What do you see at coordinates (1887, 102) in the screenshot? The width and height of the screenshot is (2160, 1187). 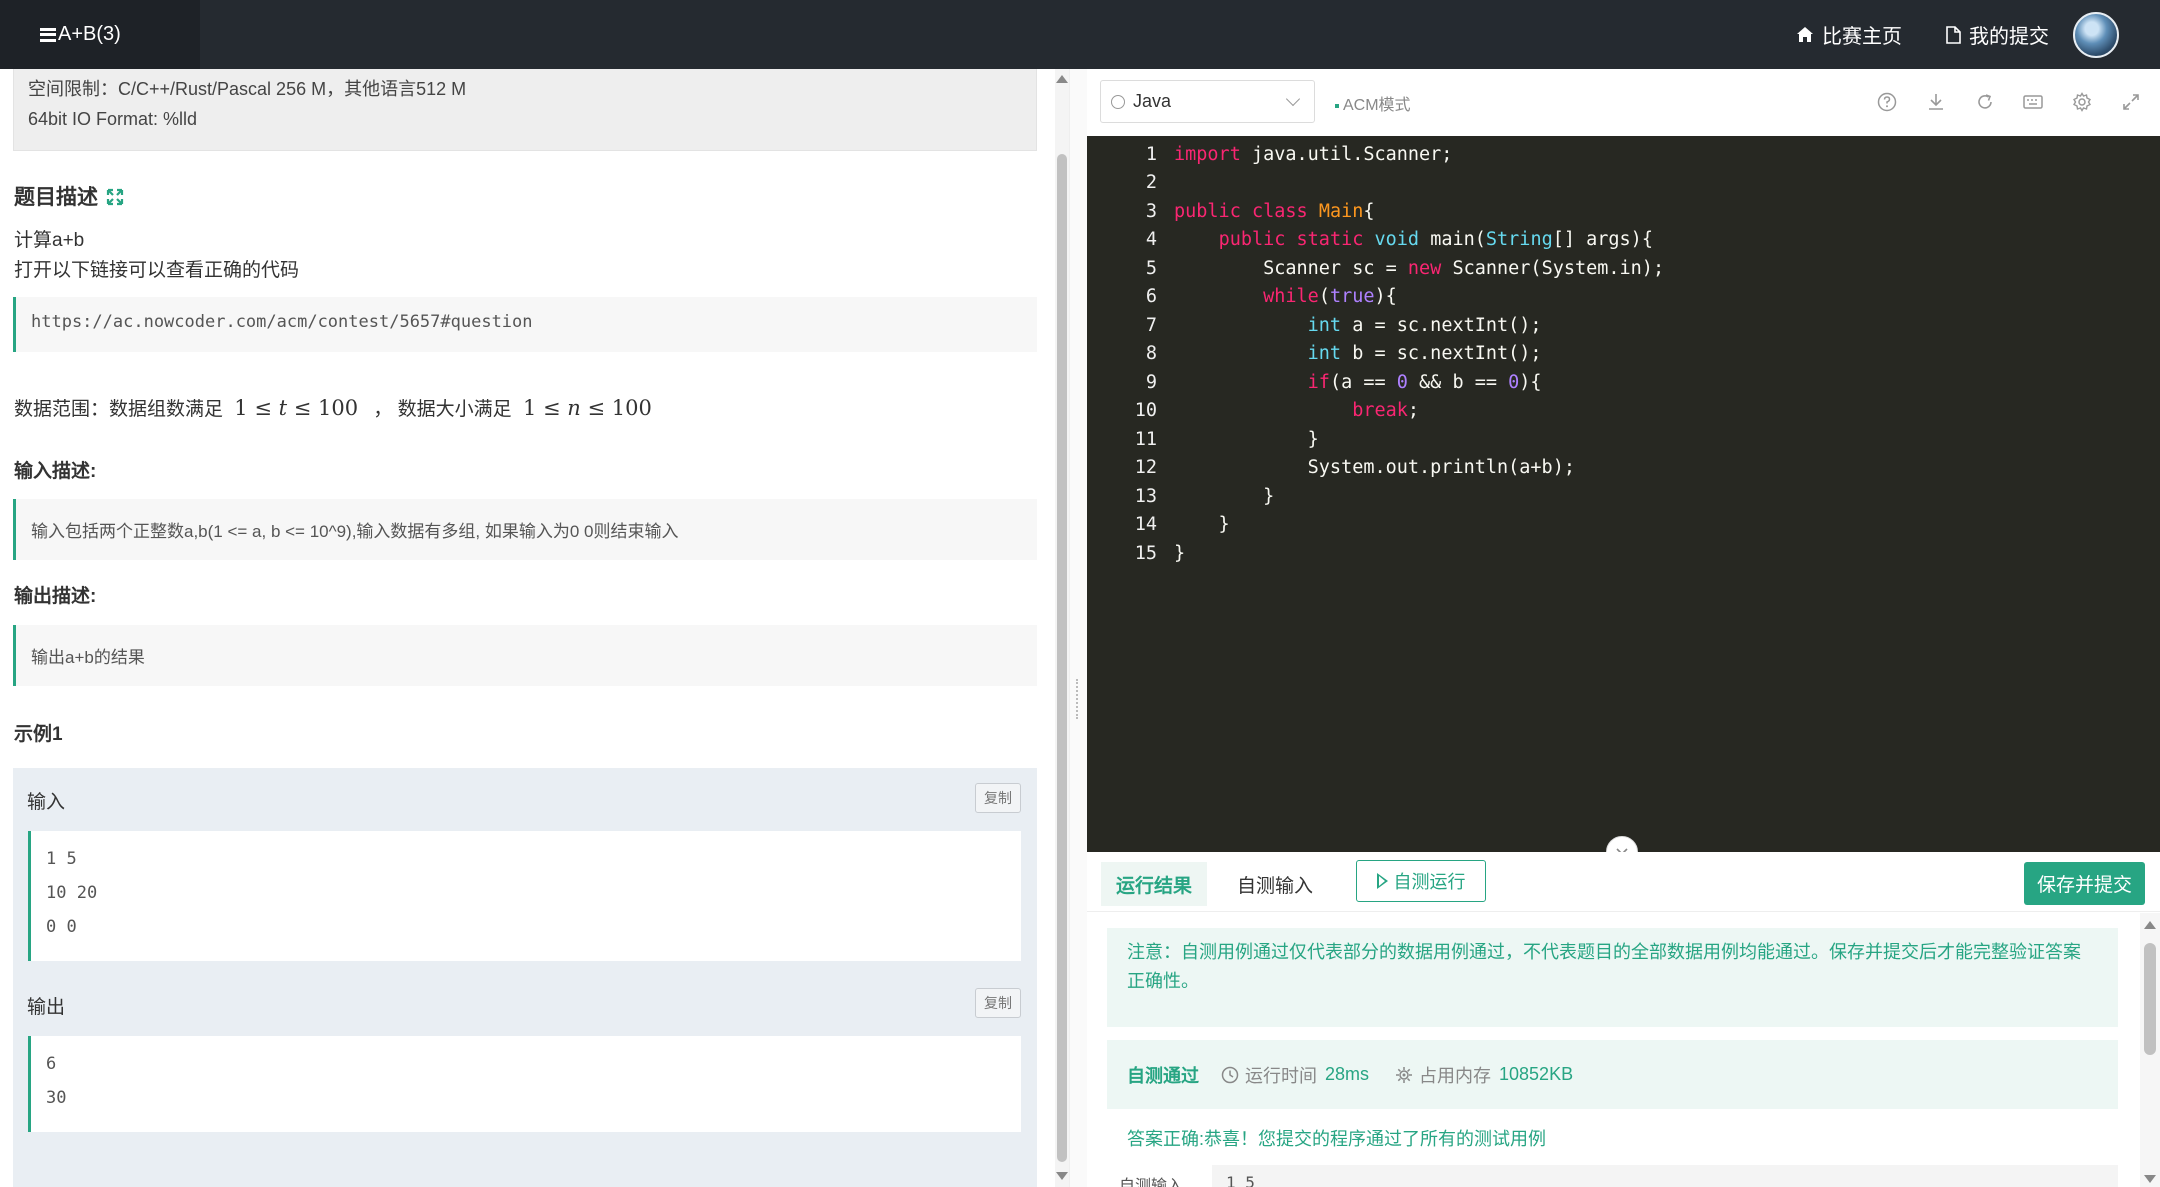 I see `help-icon` at bounding box center [1887, 102].